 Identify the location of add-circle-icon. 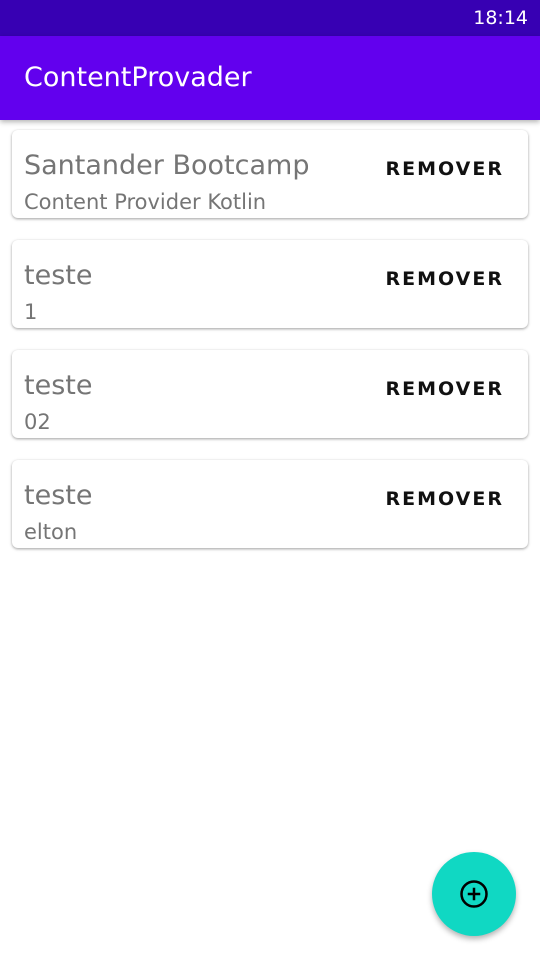
(474, 894).